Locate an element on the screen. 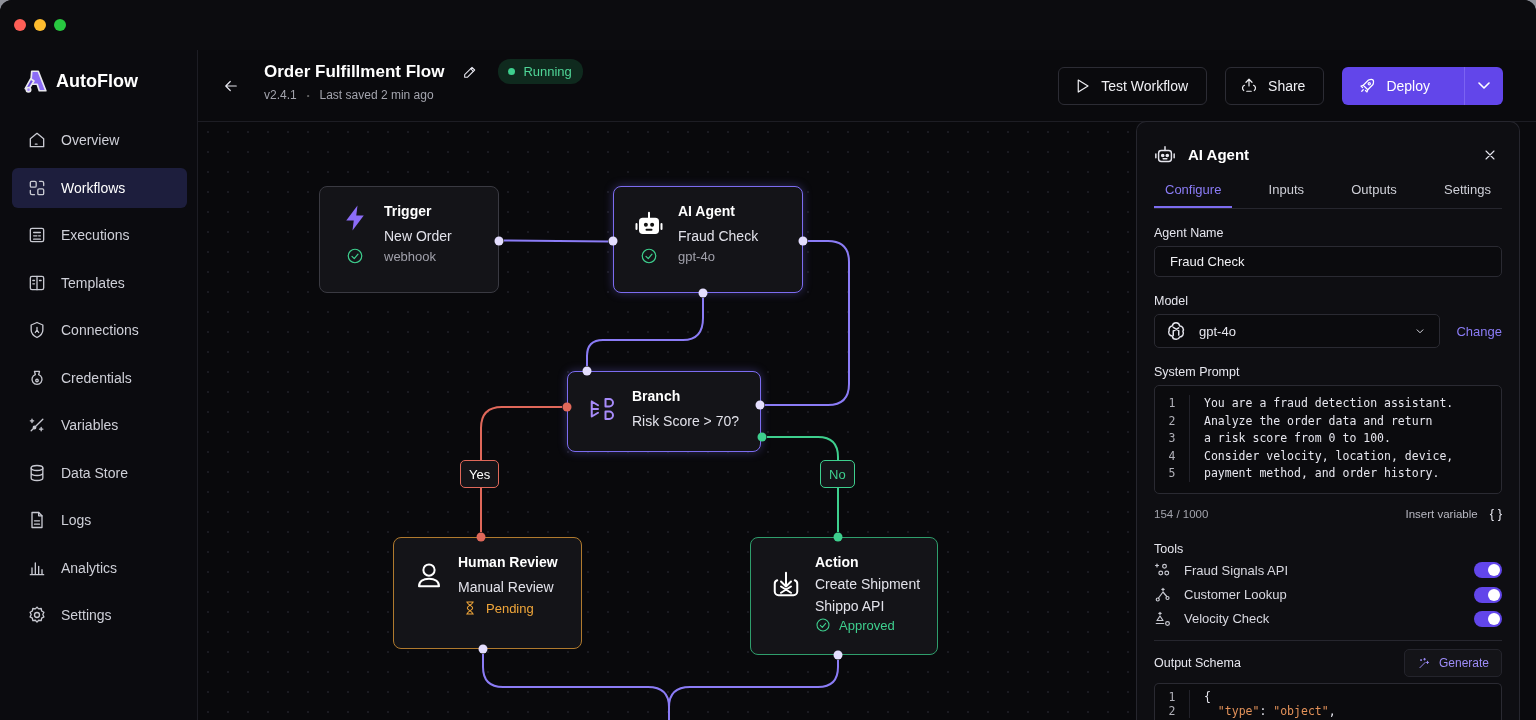 This screenshot has width=1536, height=720. node-title: Trigger is located at coordinates (408, 211).